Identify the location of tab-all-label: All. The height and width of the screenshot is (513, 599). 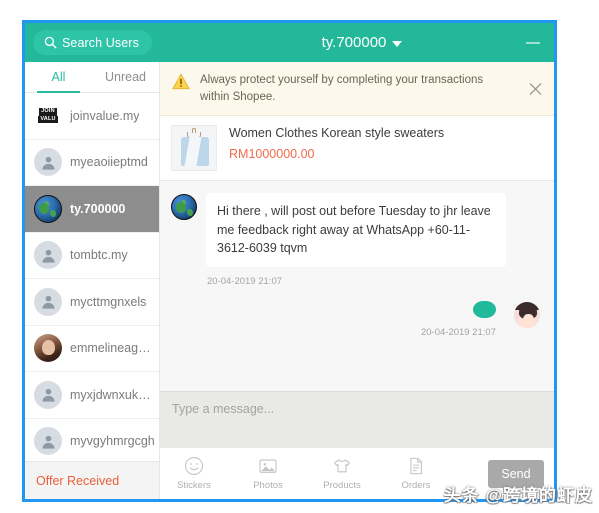
(58, 77).